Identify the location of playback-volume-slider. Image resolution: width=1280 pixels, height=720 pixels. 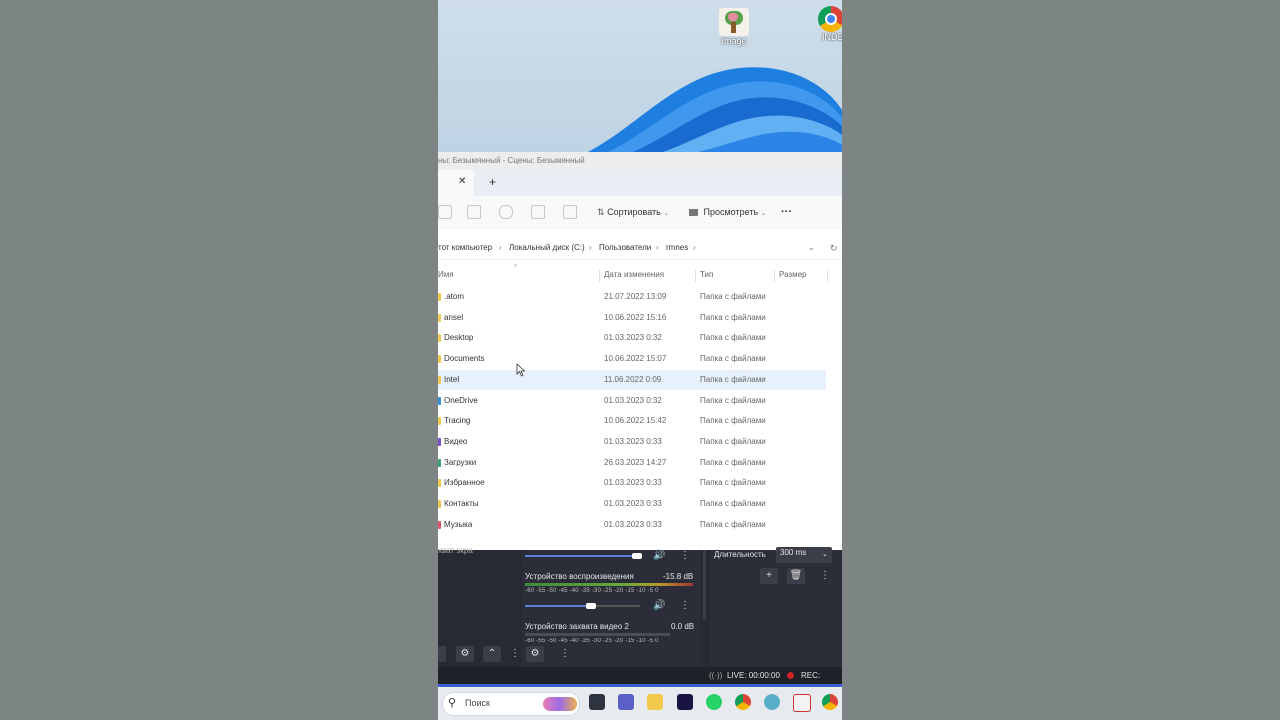
(559, 606).